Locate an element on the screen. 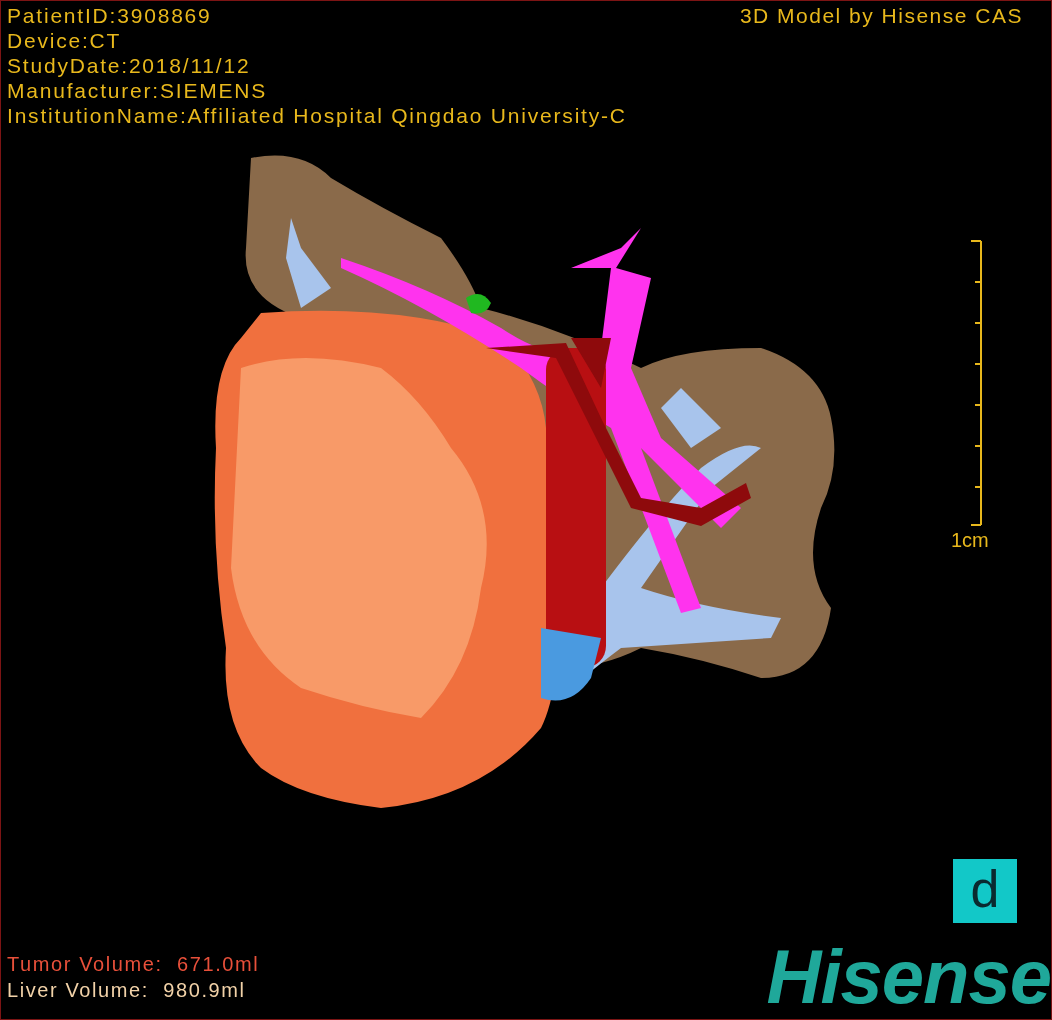  info-line: Manufacturer:SIEMENS is located at coordinates (138, 90).